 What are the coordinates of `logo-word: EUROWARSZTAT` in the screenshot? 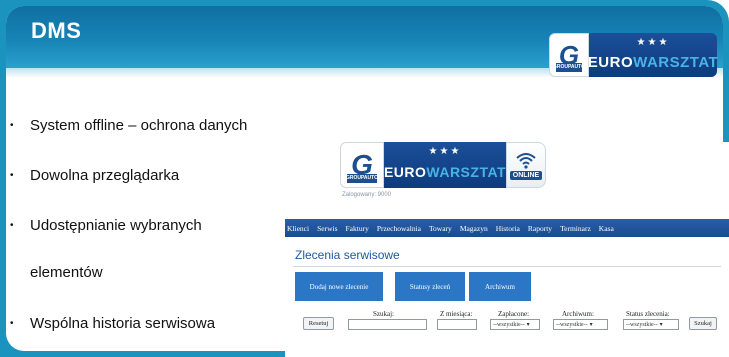 It's located at (653, 62).